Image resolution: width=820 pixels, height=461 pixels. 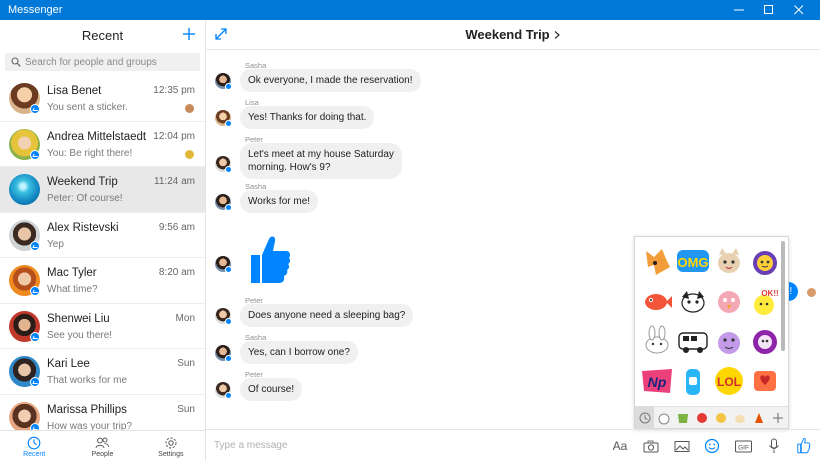 I want to click on message-bubble: Of course!, so click(x=271, y=389).